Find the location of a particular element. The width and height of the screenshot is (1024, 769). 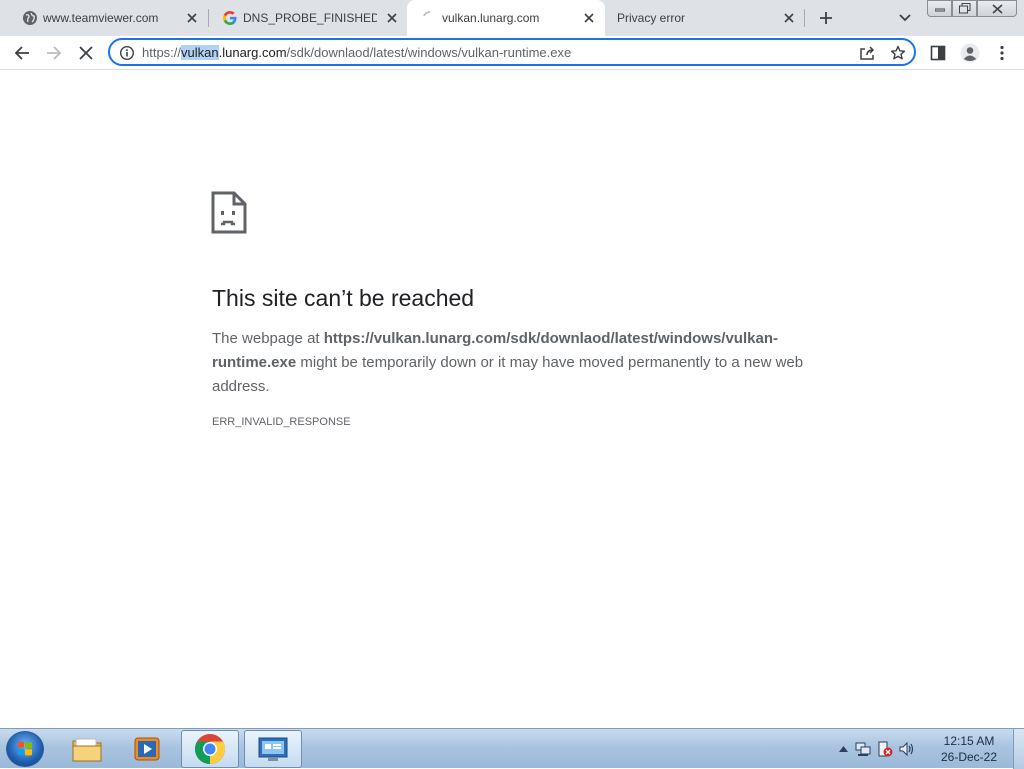

globe-icon is located at coordinates (30, 18).